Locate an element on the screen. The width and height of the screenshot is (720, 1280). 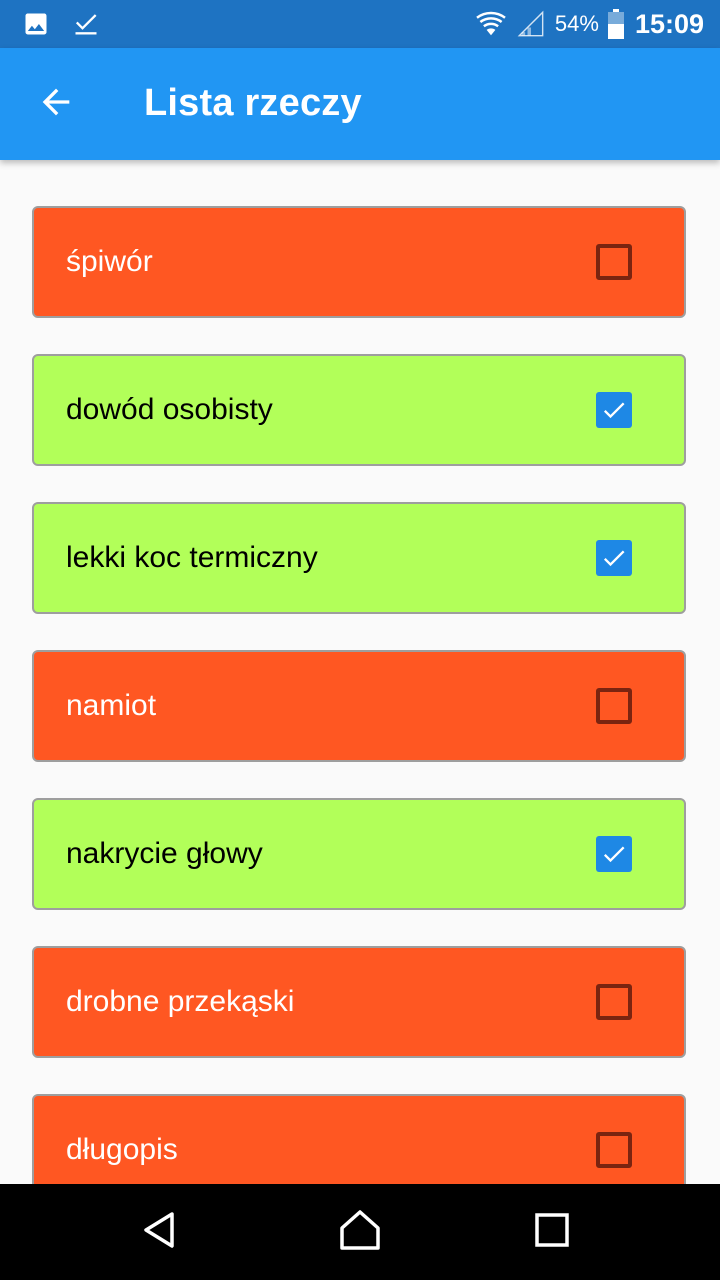
item-label: namiot is located at coordinates (111, 705).